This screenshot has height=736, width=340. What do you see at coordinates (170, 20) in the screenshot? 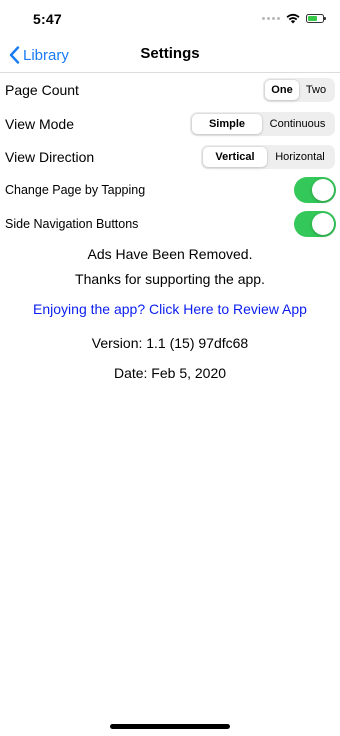
I see `status-bar: 5:47` at bounding box center [170, 20].